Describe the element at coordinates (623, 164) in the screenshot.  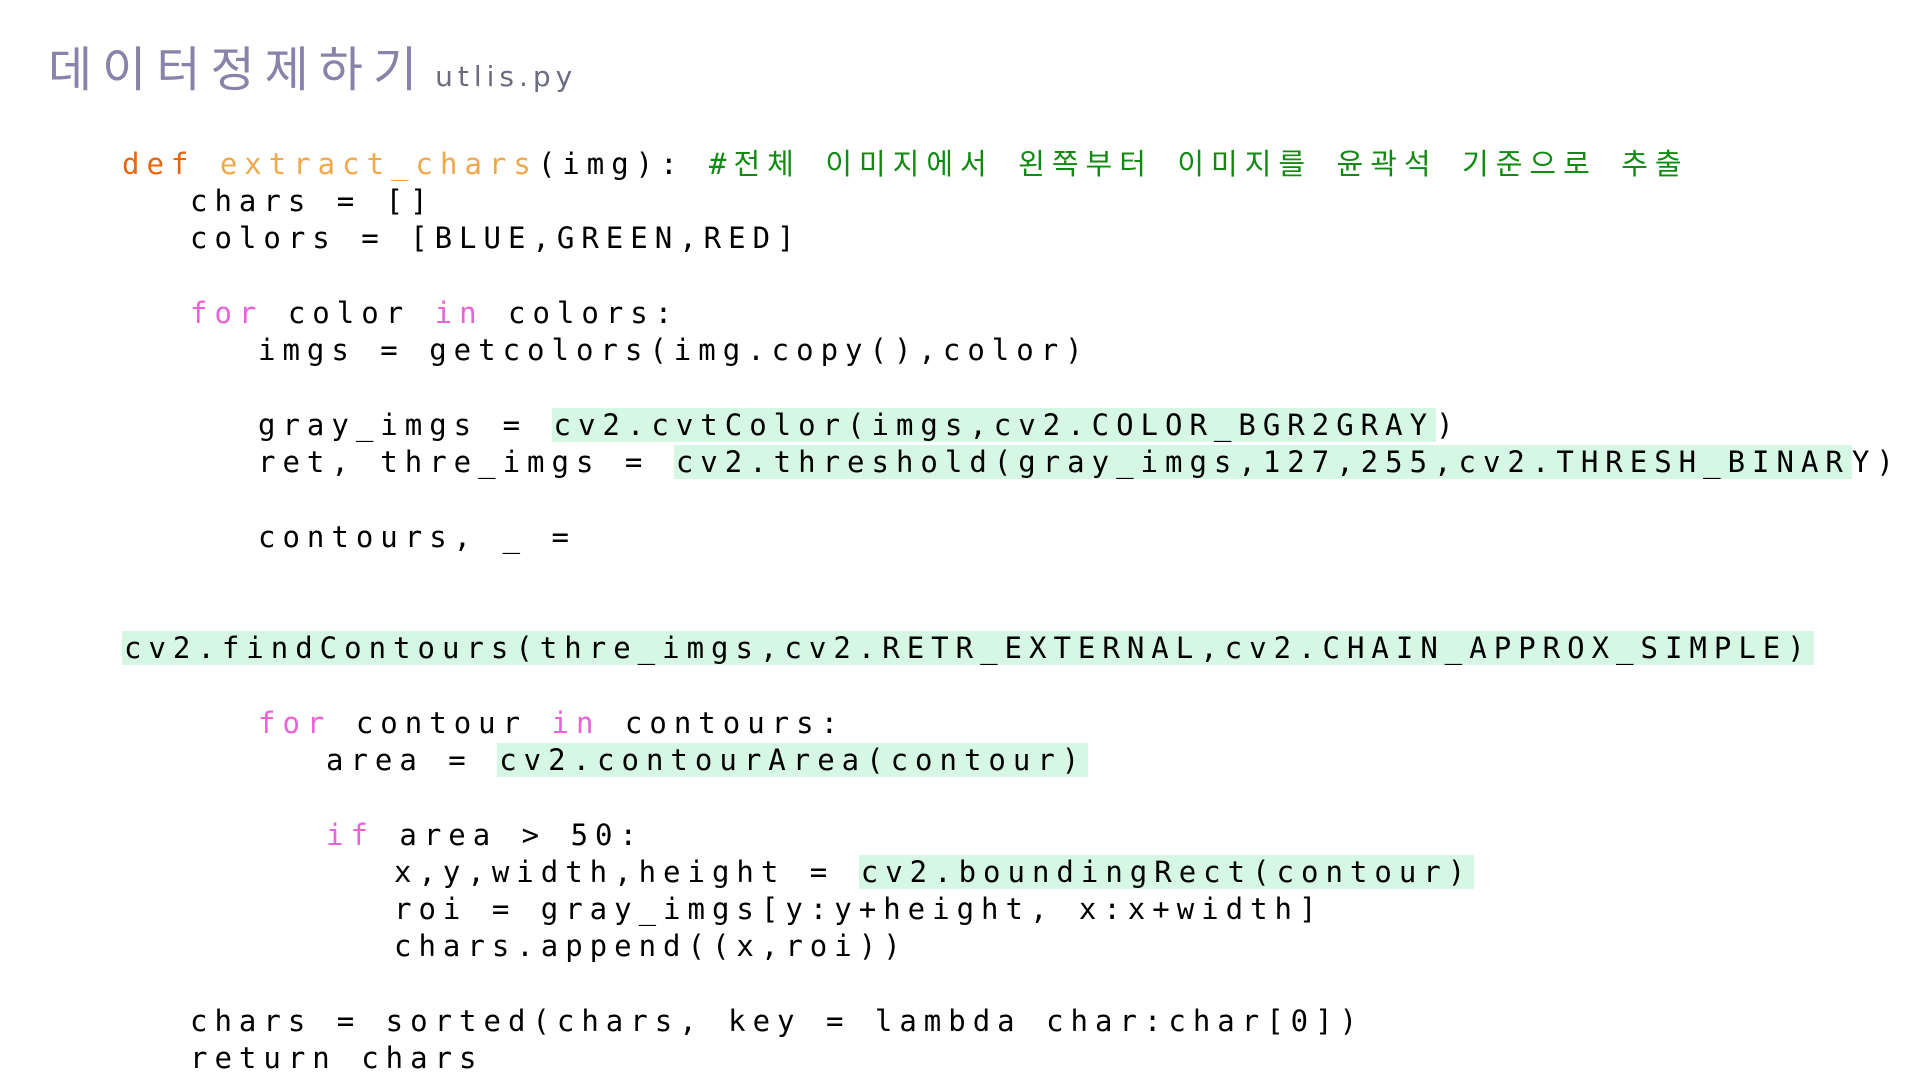
I see `function-args: (img):` at that location.